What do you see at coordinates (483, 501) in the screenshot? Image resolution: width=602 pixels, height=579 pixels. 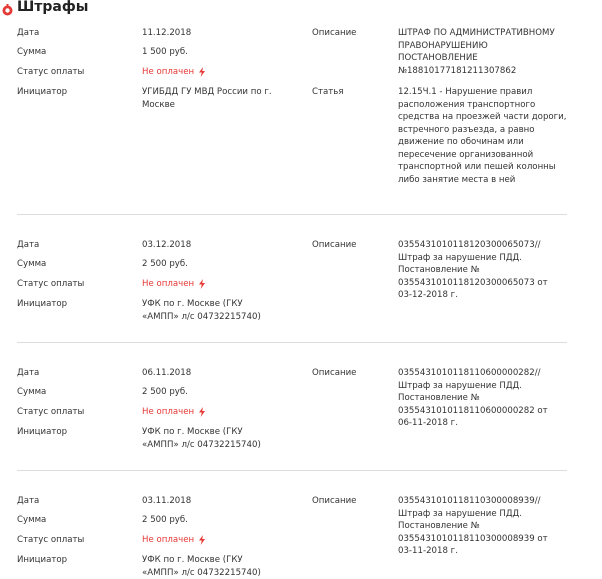 I see `description-line: 0355431010118110300008939//` at bounding box center [483, 501].